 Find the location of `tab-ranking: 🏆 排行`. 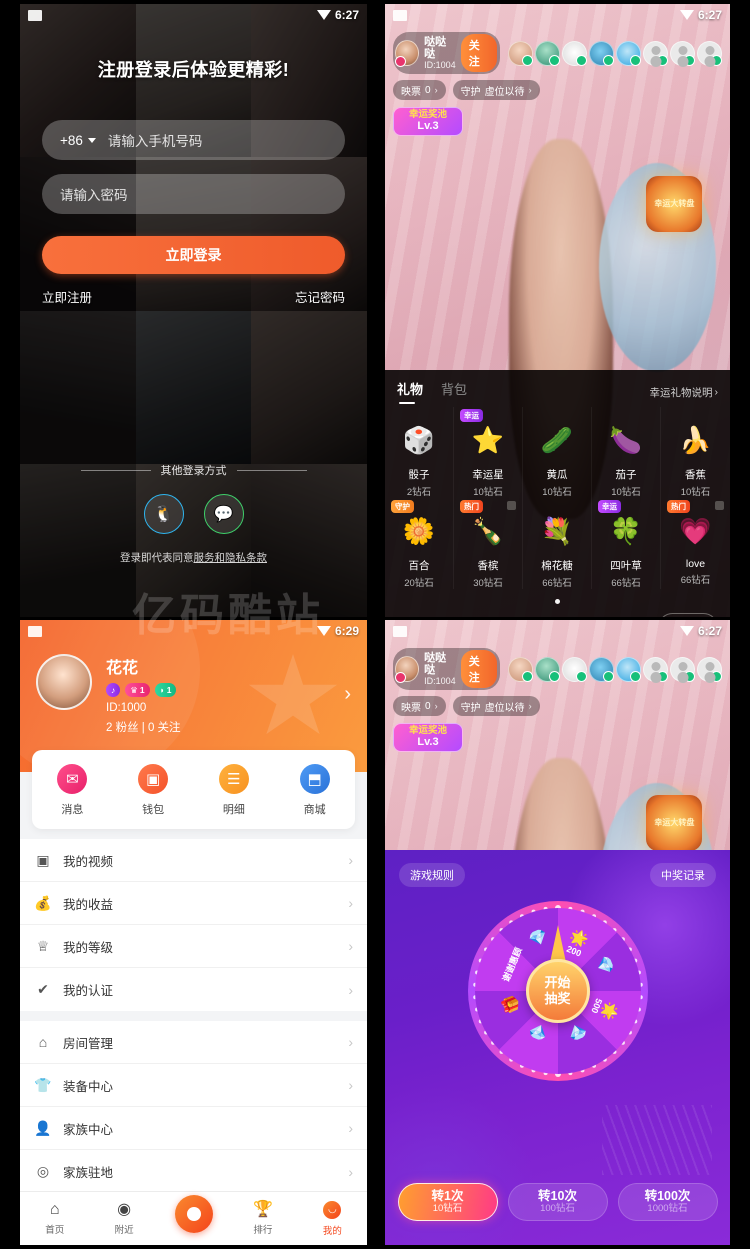

tab-ranking: 🏆 排行 is located at coordinates (262, 1218).